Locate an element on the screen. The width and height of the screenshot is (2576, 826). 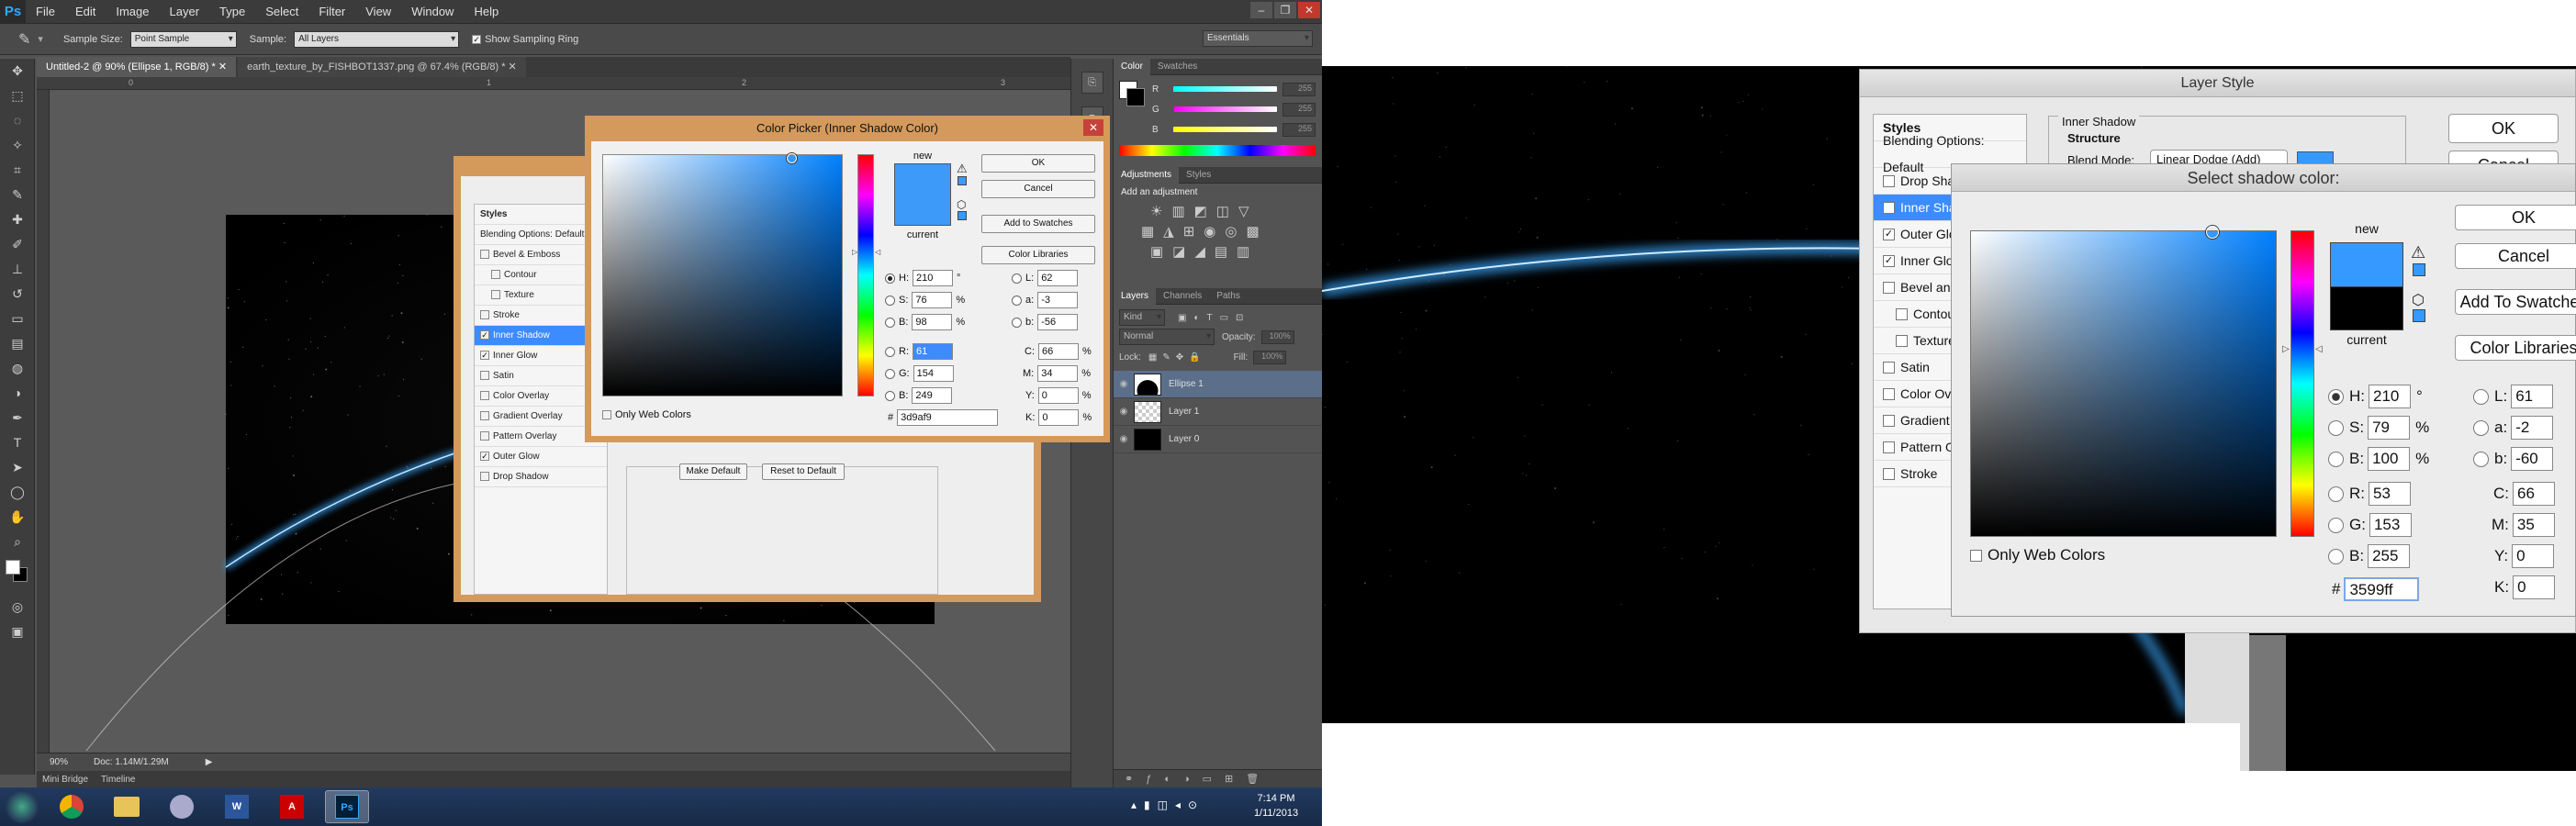
h-field-right: H: 210 ° is located at coordinates (2375, 396).